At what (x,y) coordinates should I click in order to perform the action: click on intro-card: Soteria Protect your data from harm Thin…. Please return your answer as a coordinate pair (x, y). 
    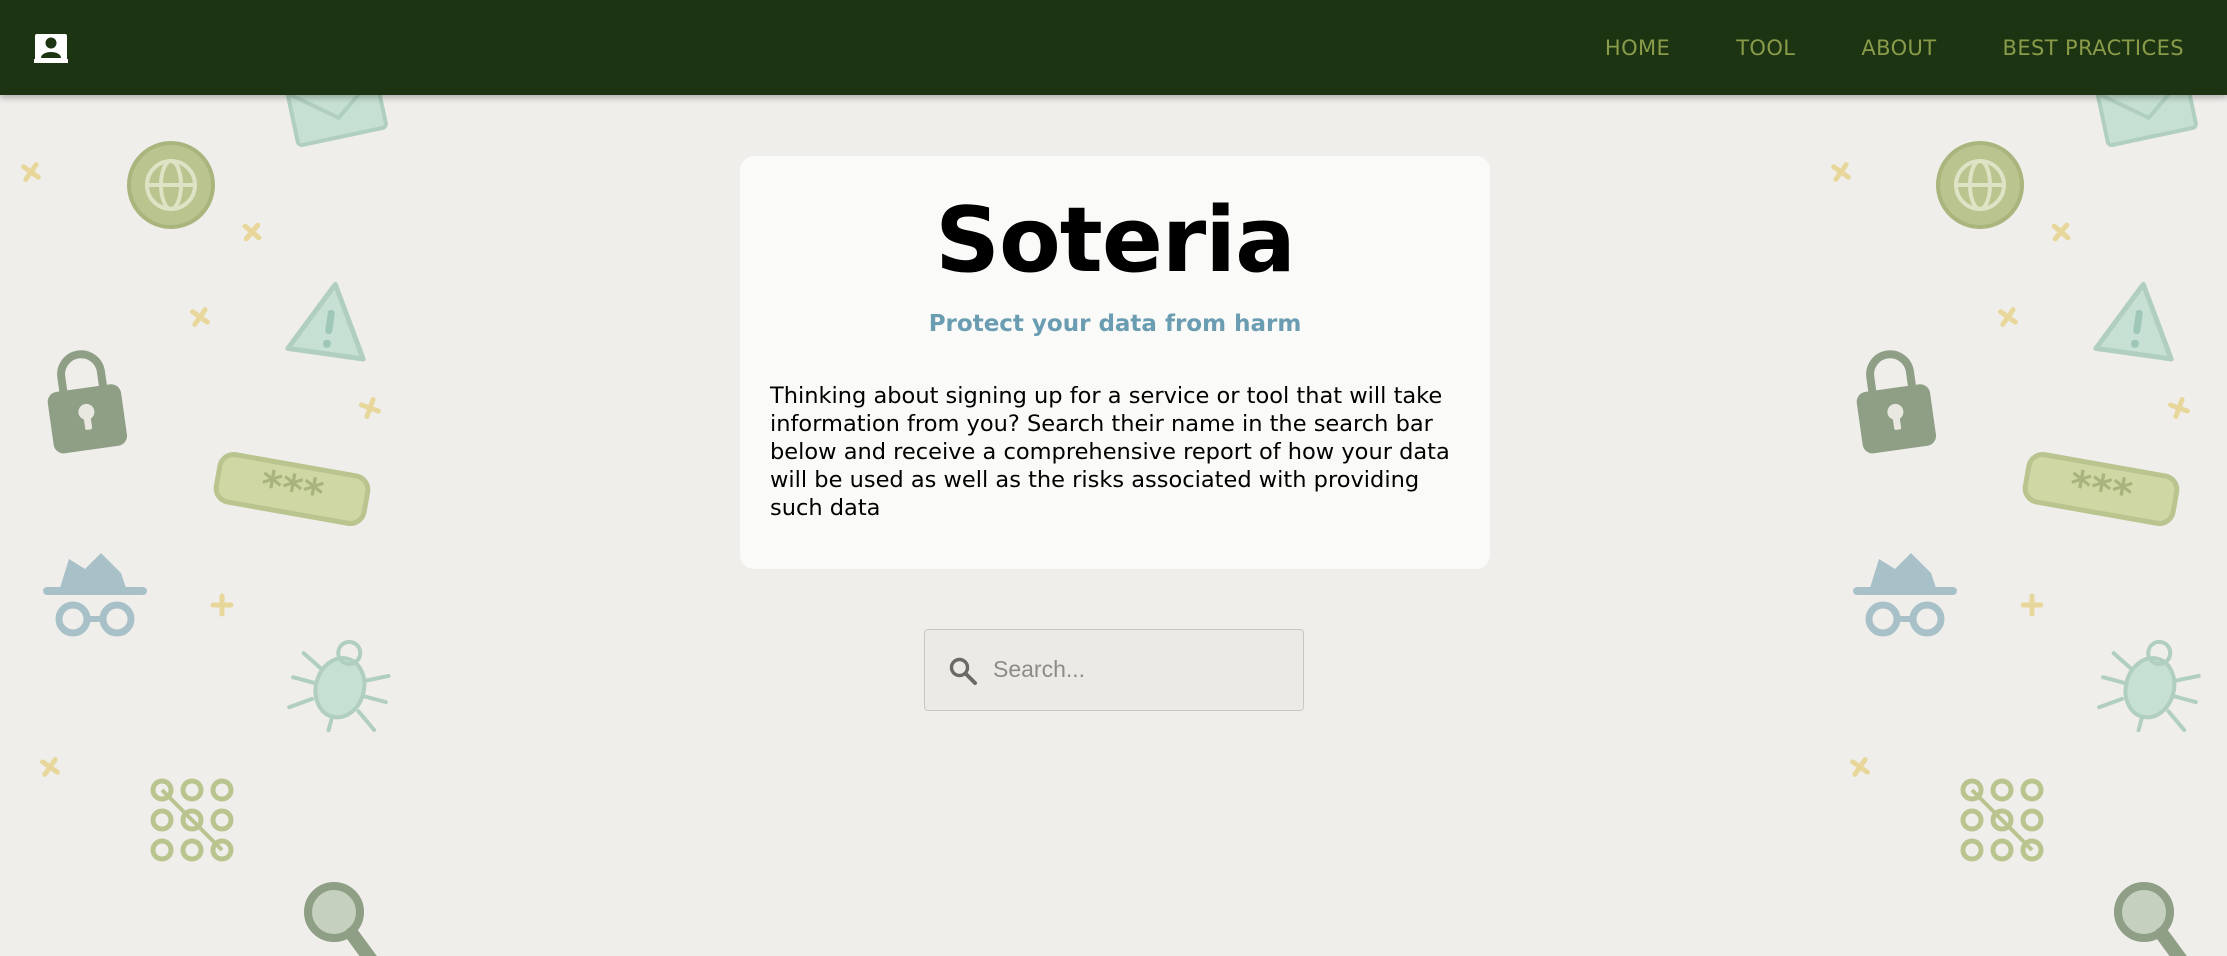
    Looking at the image, I should click on (1115, 362).